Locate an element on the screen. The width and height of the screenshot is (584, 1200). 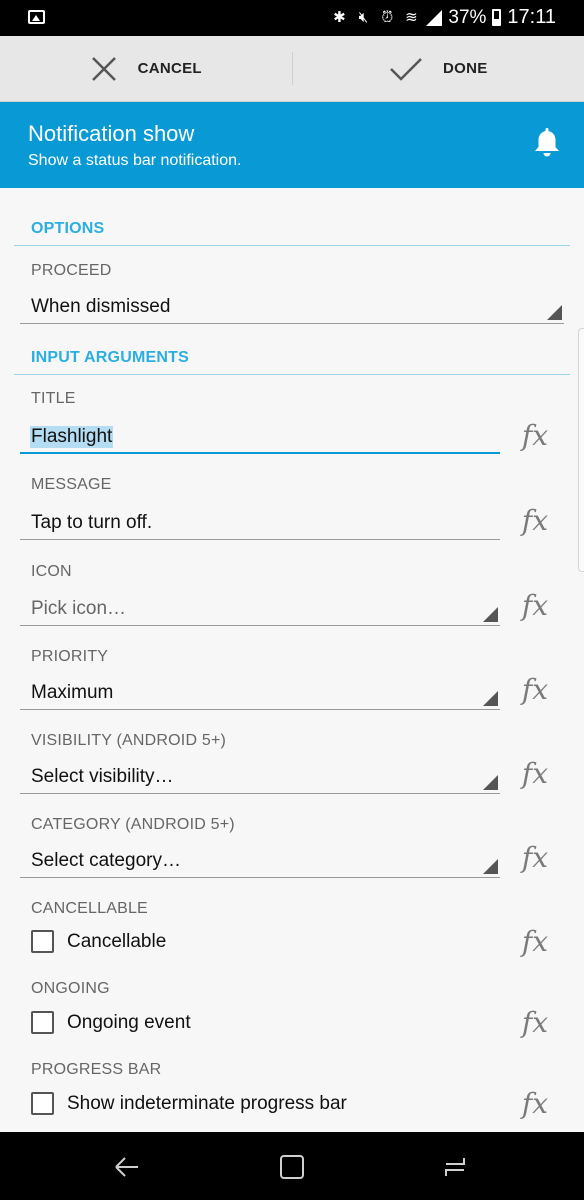
options-section-title: OPTIONS is located at coordinates (68, 228).